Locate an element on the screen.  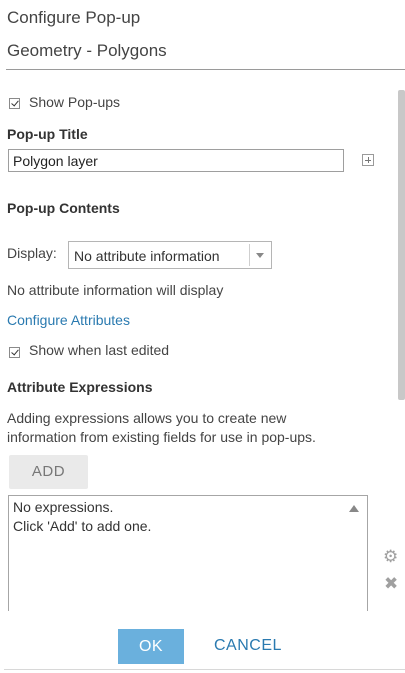
dialog-title: Configure Pop-up is located at coordinates (74, 17).